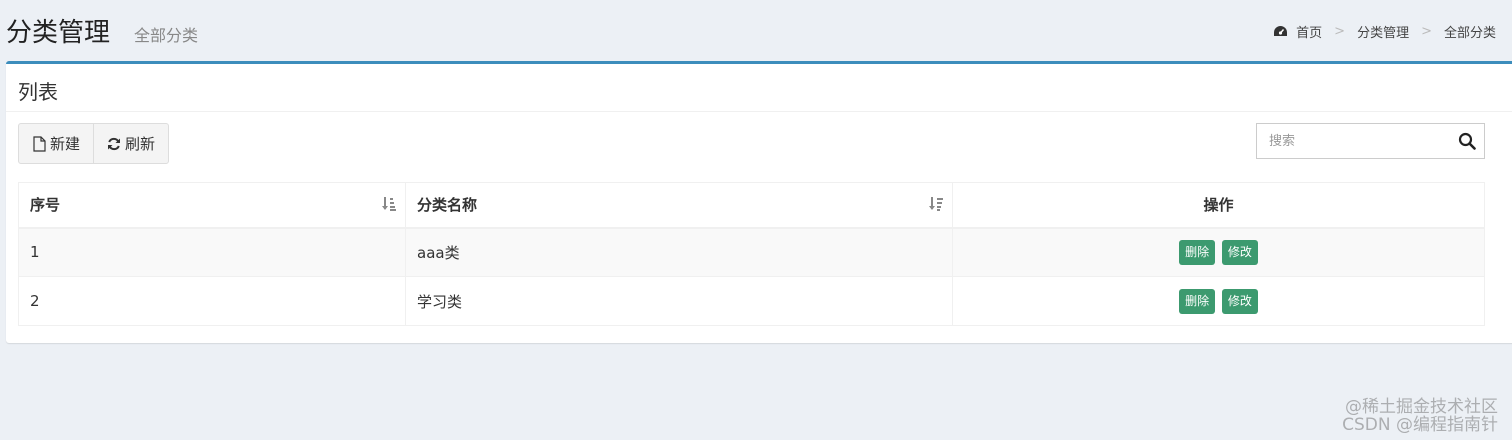 Image resolution: width=1512 pixels, height=440 pixels. What do you see at coordinates (212, 301) in the screenshot?
I see `cell-index: 2` at bounding box center [212, 301].